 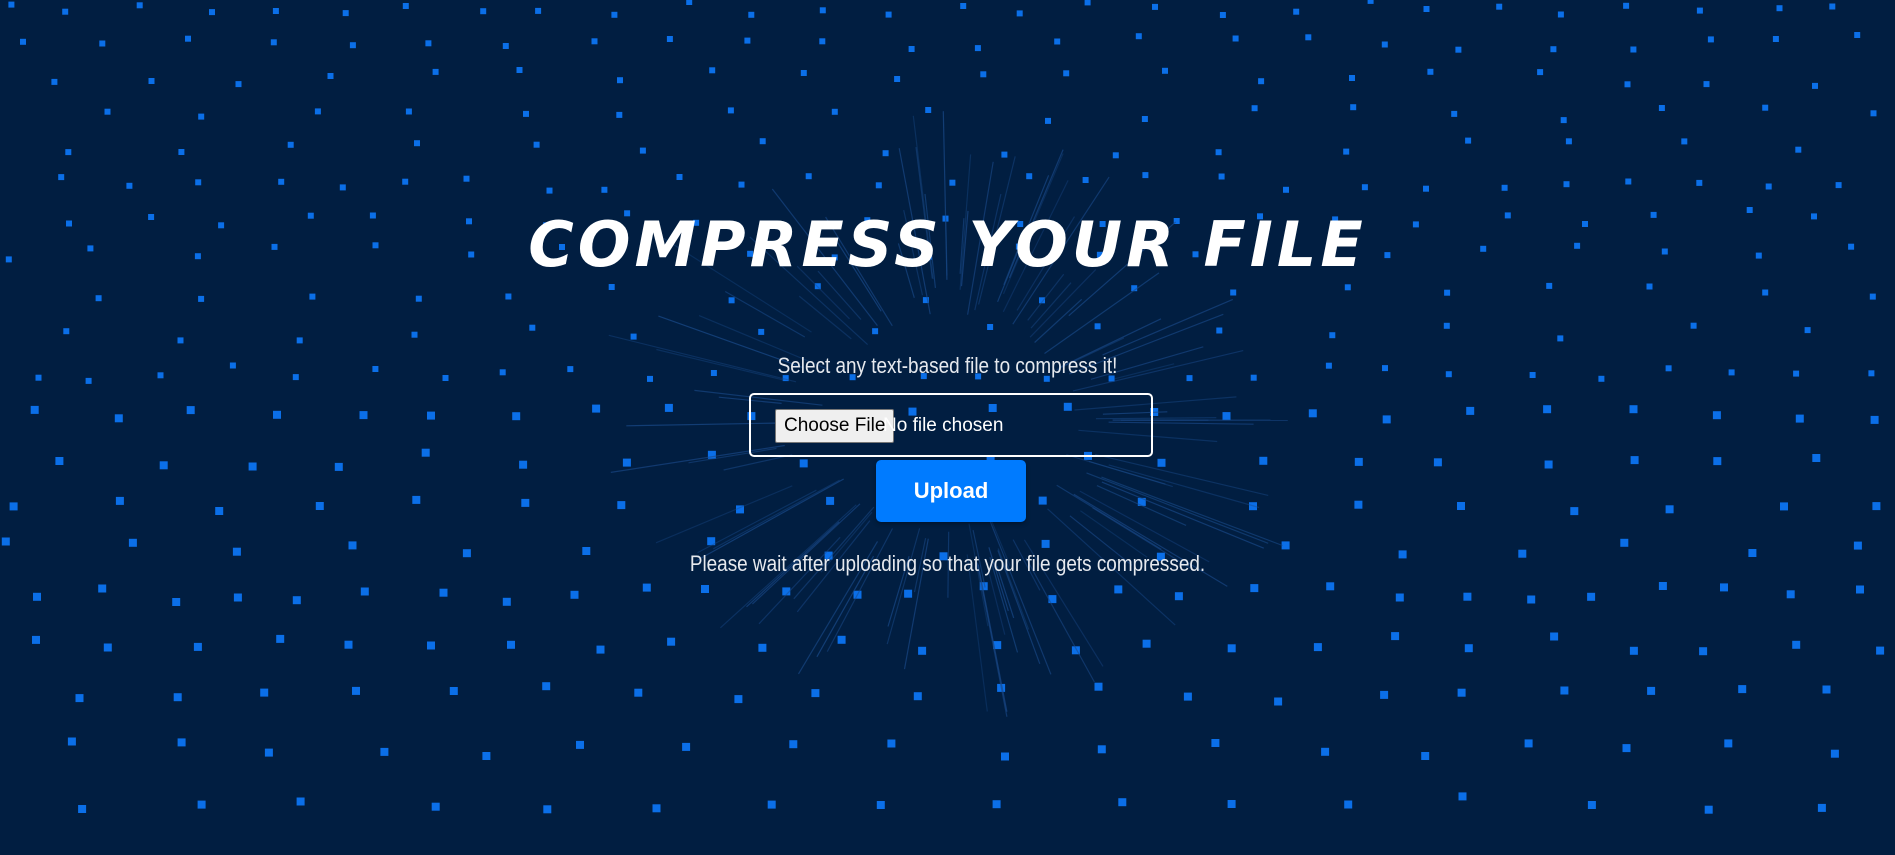 What do you see at coordinates (943, 425) in the screenshot?
I see `file-status-text: No file chosen` at bounding box center [943, 425].